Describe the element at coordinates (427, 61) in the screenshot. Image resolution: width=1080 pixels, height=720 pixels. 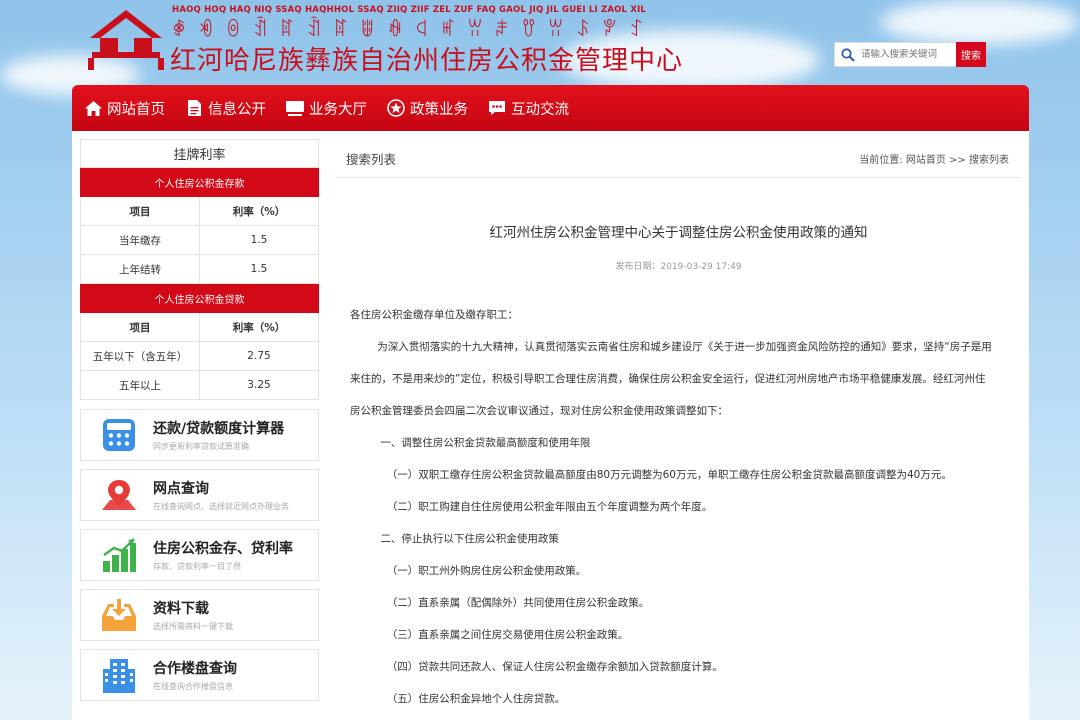
I see `site-name: 红河哈尼族彝族自治州住房公积金管理中心` at that location.